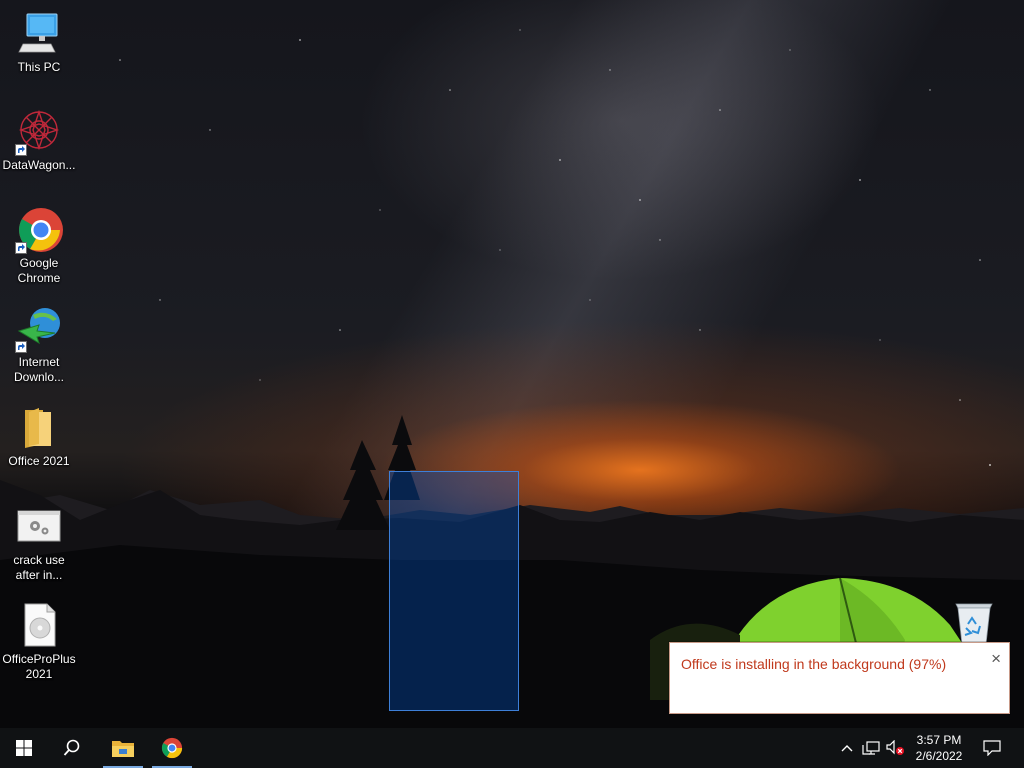 This screenshot has width=1024, height=768. I want to click on start-button, so click(24, 748).